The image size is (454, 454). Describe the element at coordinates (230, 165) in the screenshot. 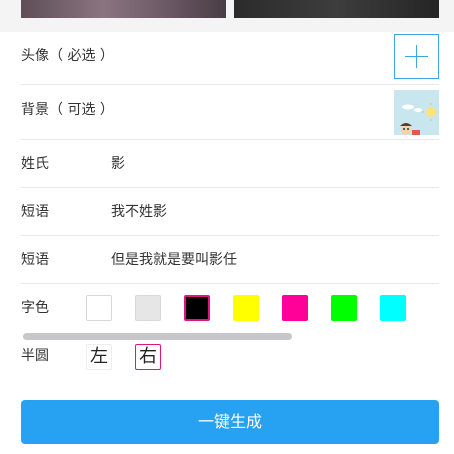

I see `surname-row: 姓氏 影` at that location.